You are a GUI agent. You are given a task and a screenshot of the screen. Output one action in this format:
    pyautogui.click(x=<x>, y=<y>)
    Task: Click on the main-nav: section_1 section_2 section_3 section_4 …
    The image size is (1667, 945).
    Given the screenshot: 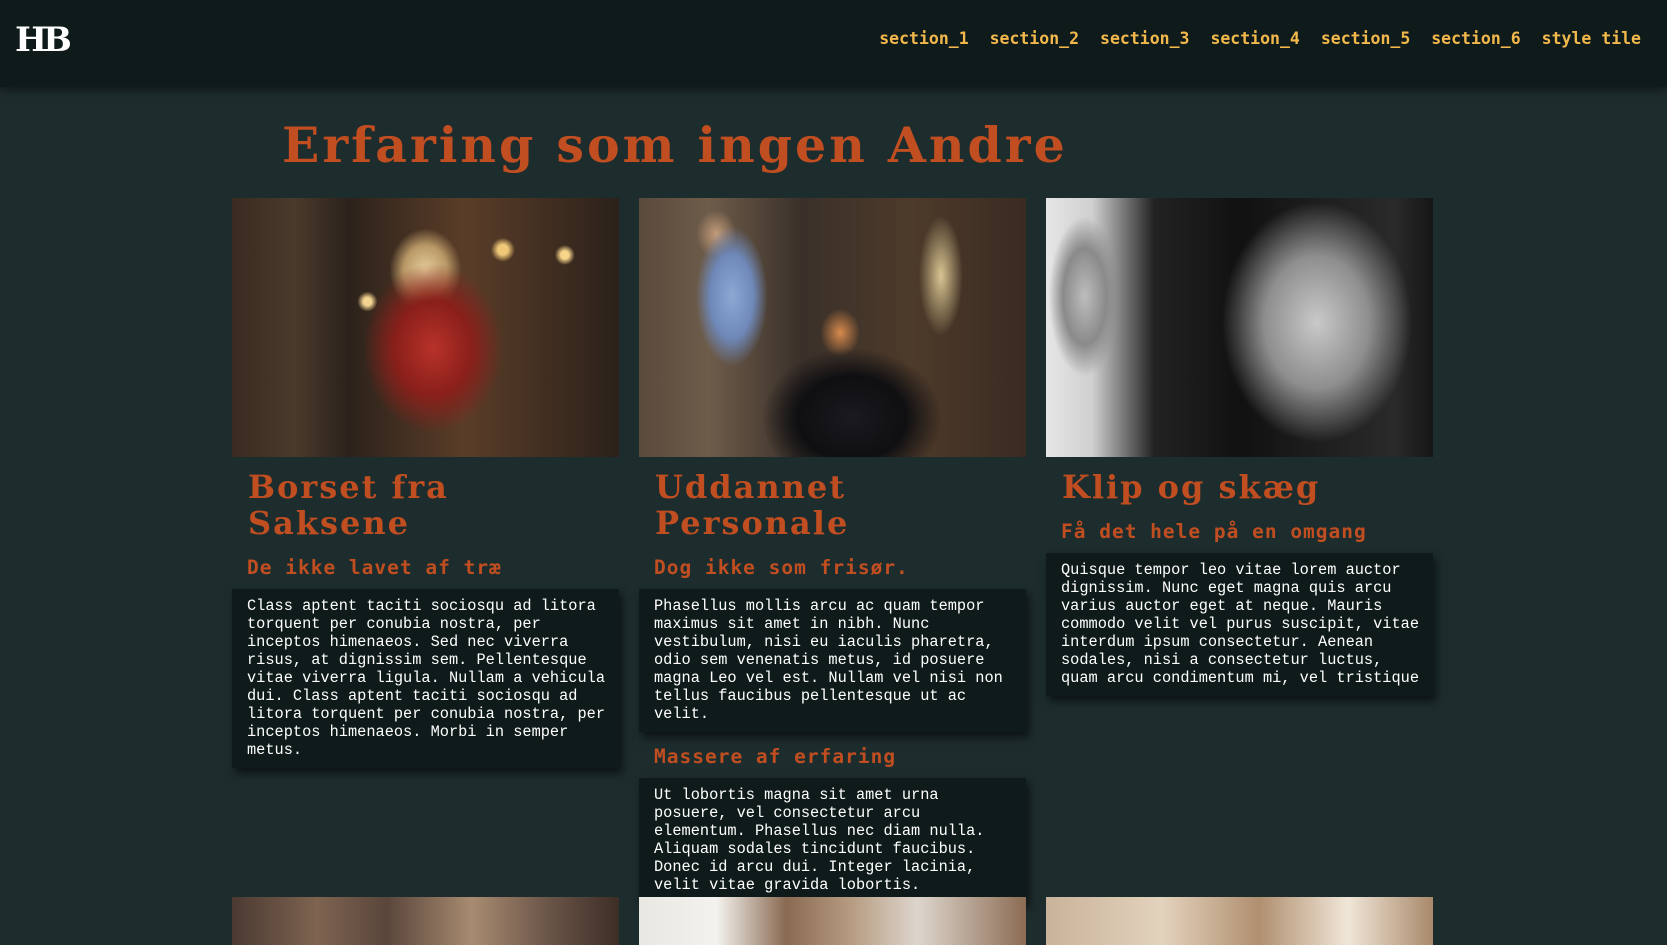 What is the action you would take?
    pyautogui.click(x=1260, y=39)
    